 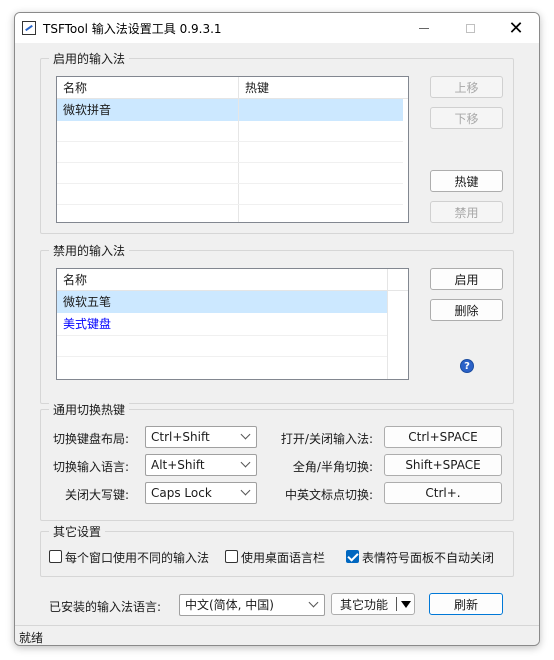 What do you see at coordinates (328, 495) in the screenshot?
I see `punct-label: 中英文标点切换:` at bounding box center [328, 495].